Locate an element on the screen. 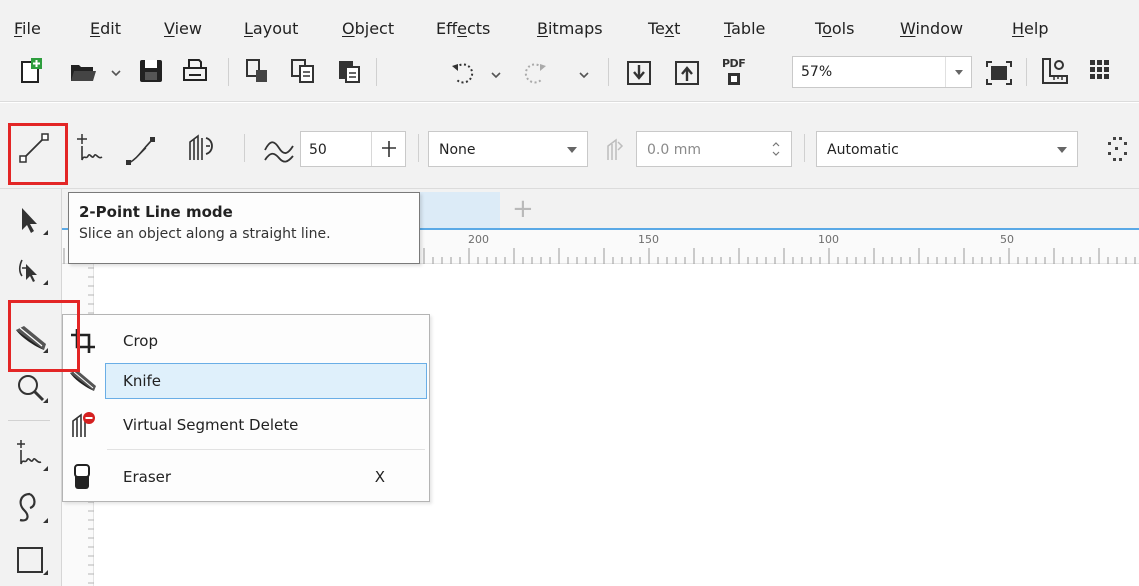  new-document-icon is located at coordinates (31, 71).